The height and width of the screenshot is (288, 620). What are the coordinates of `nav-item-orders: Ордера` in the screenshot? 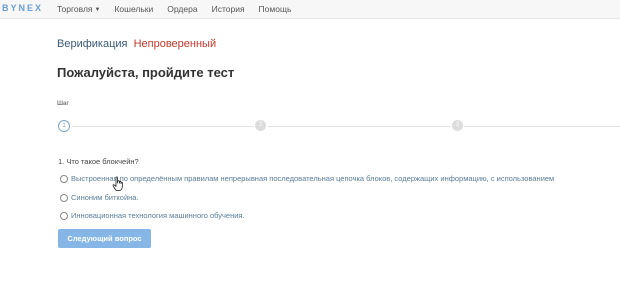 It's located at (182, 9).